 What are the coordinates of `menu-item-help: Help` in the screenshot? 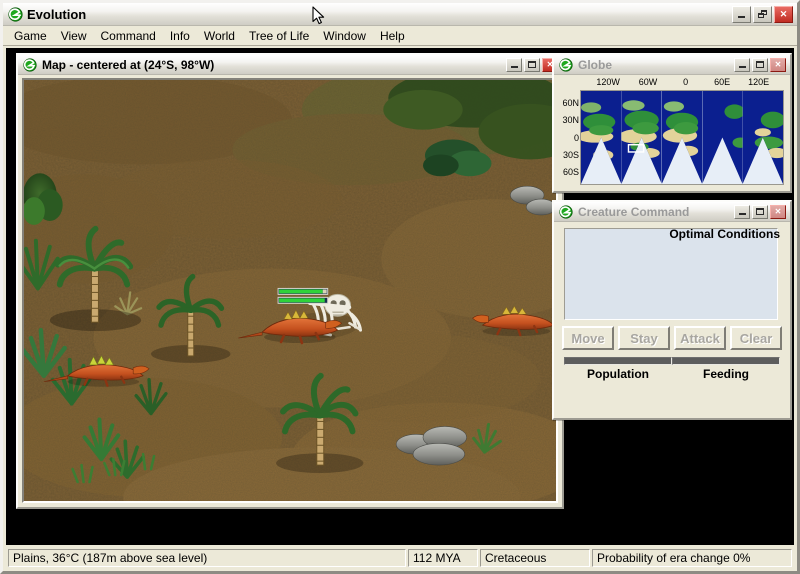 It's located at (392, 36).